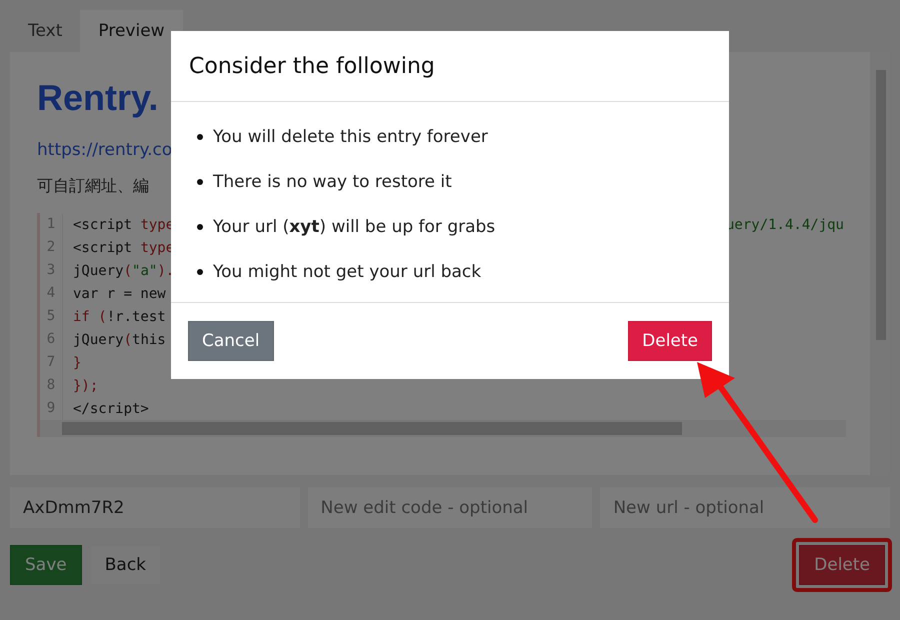  I want to click on list-item: You will delete this entry forever, so click(350, 136).